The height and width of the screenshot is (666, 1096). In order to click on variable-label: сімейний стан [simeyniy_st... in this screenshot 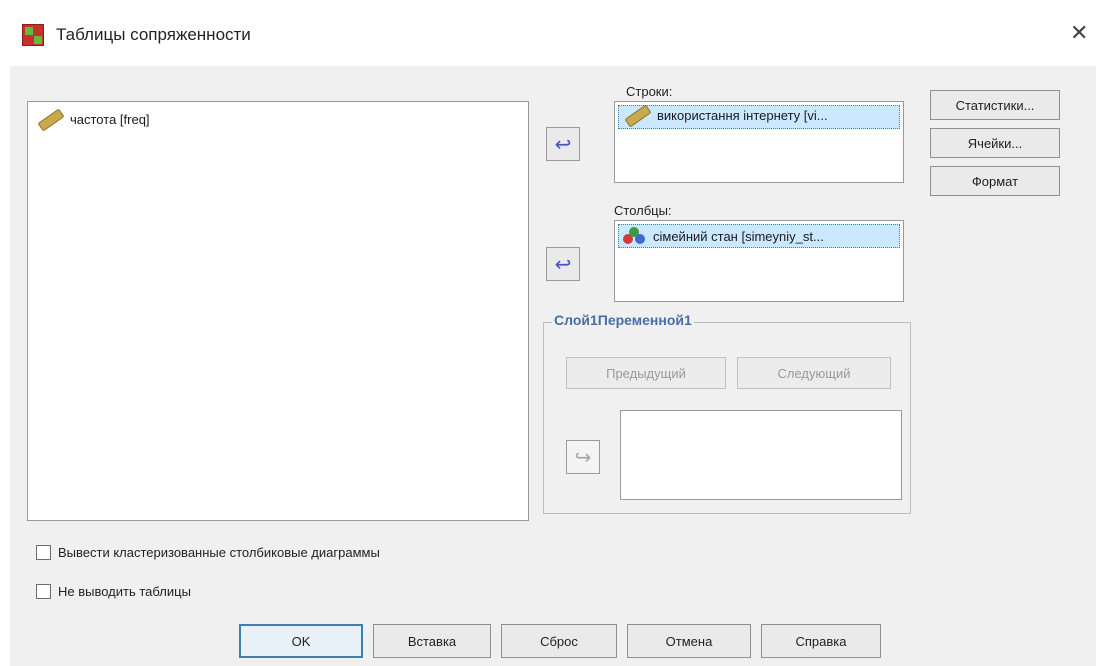, I will do `click(738, 236)`.